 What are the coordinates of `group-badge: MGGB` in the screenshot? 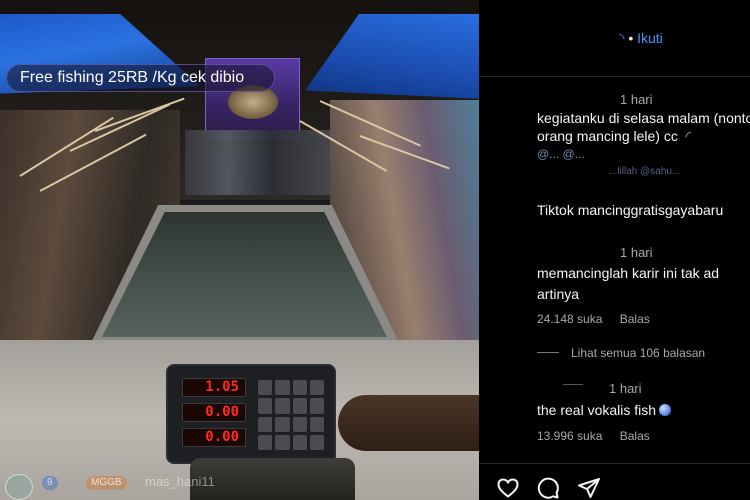 It's located at (106, 483).